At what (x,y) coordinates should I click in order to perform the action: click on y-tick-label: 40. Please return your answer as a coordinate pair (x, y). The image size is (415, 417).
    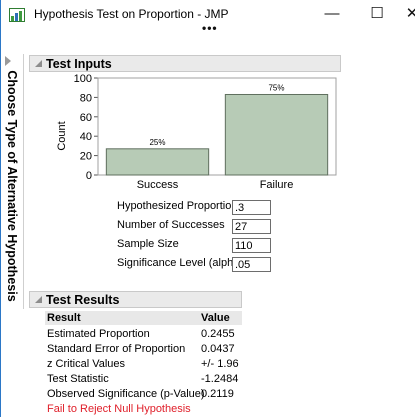
    Looking at the image, I should click on (86, 137).